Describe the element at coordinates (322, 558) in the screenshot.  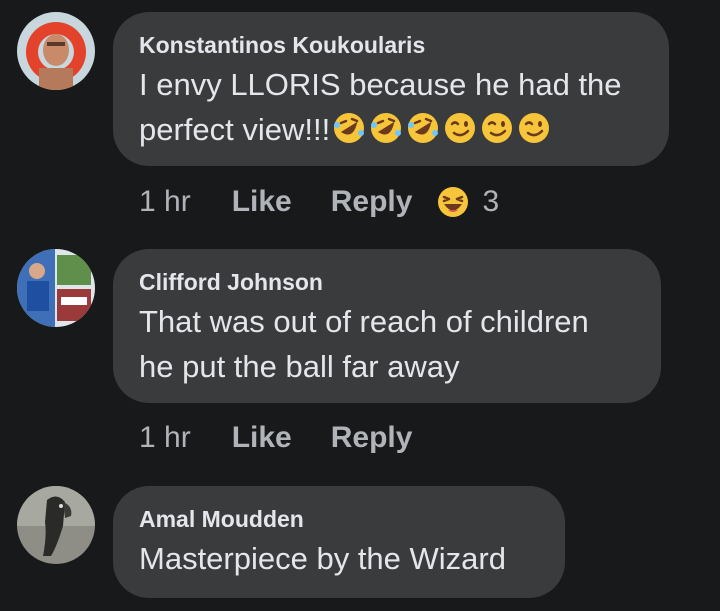
I see `comment-text-line: Masterpiece by the Wizard` at that location.